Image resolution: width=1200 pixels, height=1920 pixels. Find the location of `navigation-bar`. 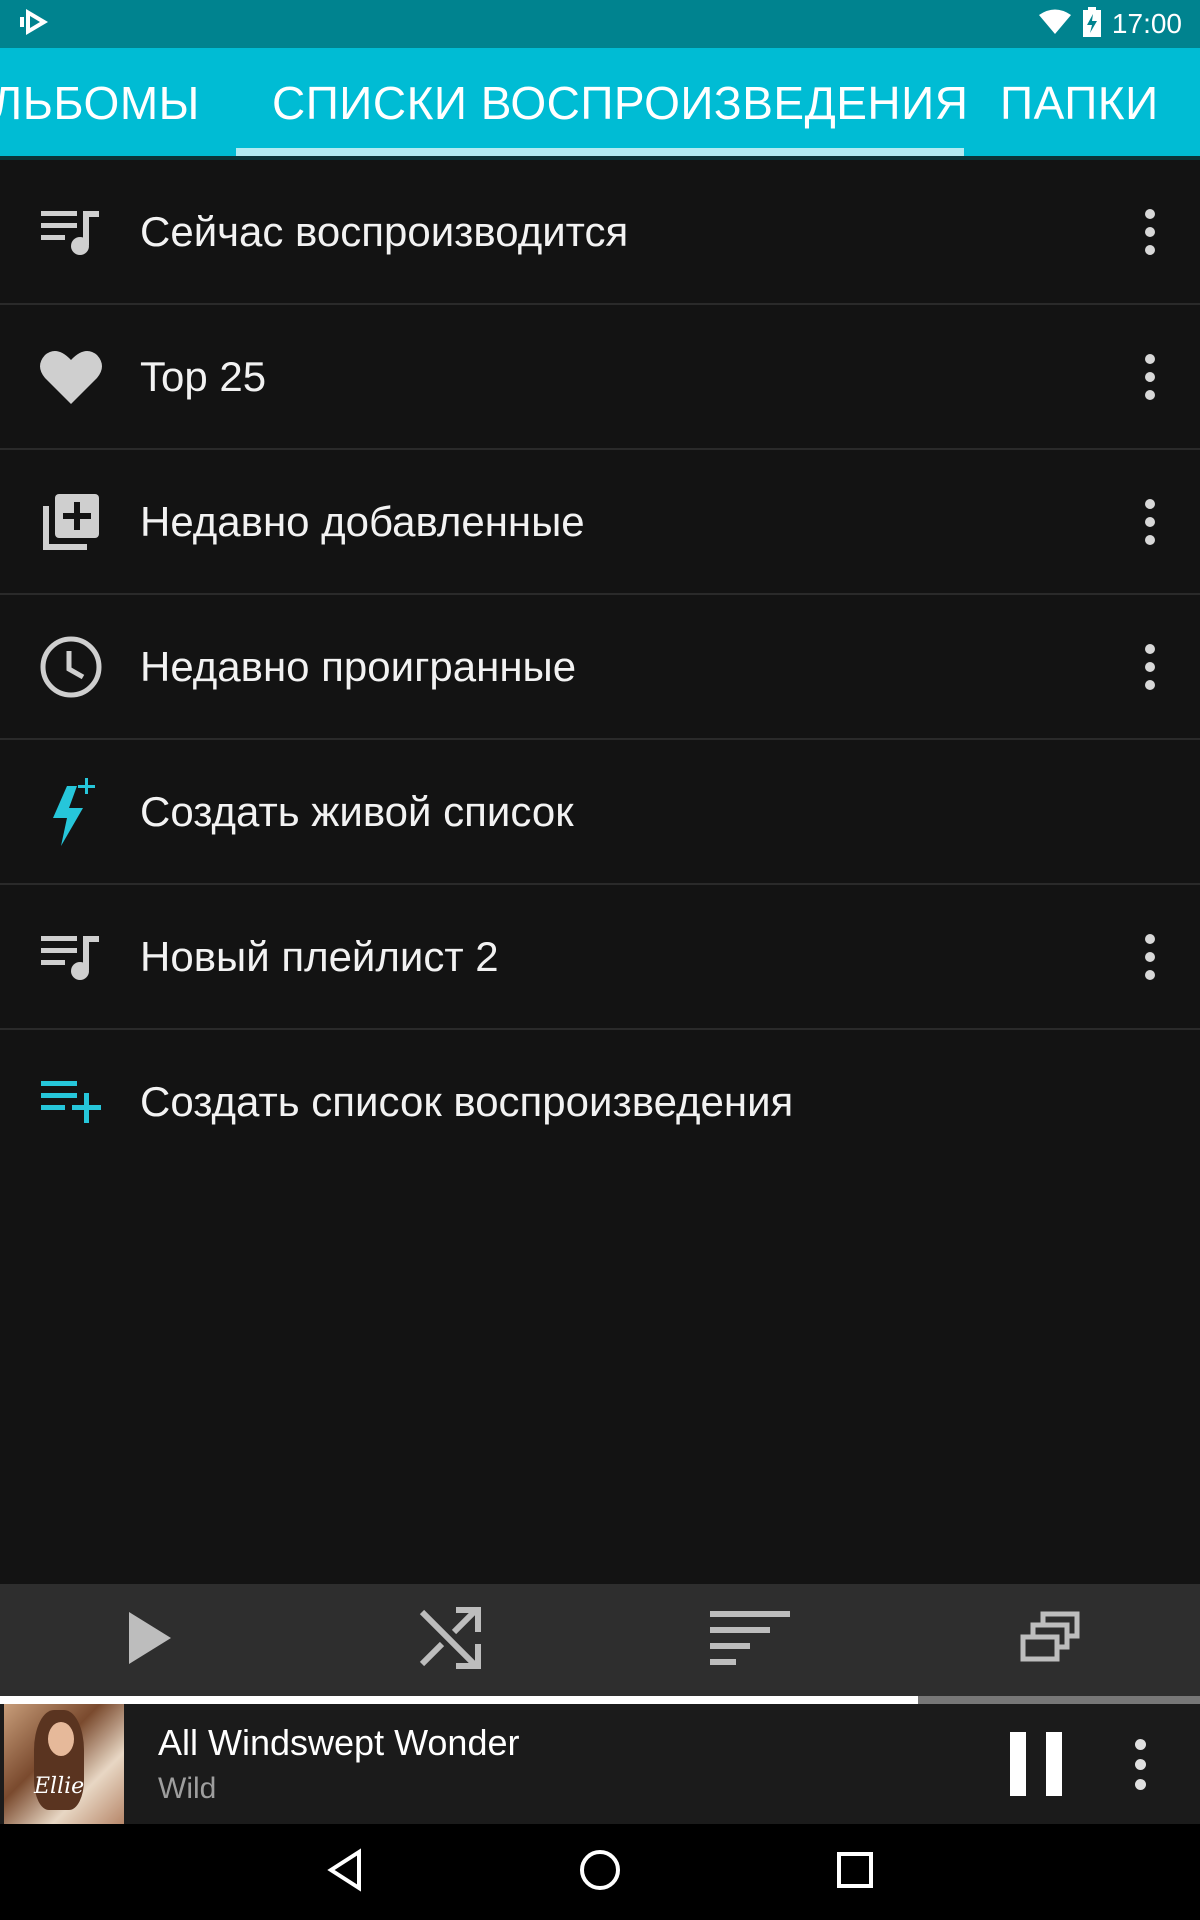

navigation-bar is located at coordinates (600, 1872).